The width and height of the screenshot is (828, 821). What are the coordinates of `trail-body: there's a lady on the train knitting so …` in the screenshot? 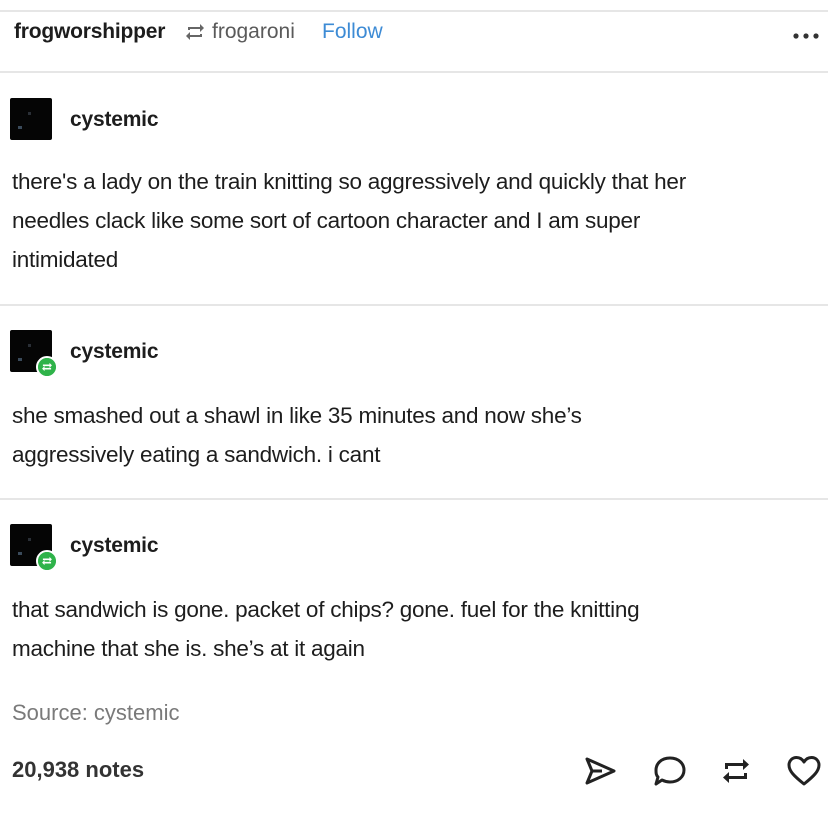 It's located at (419, 220).